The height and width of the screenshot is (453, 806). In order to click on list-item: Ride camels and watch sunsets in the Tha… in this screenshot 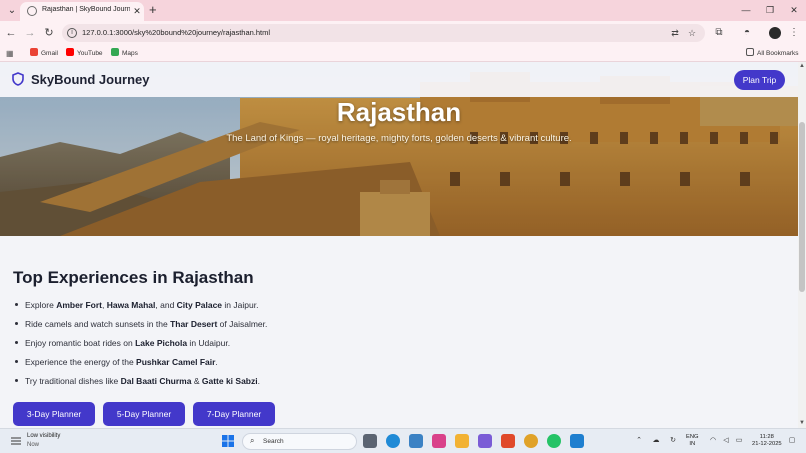, I will do `click(364, 327)`.